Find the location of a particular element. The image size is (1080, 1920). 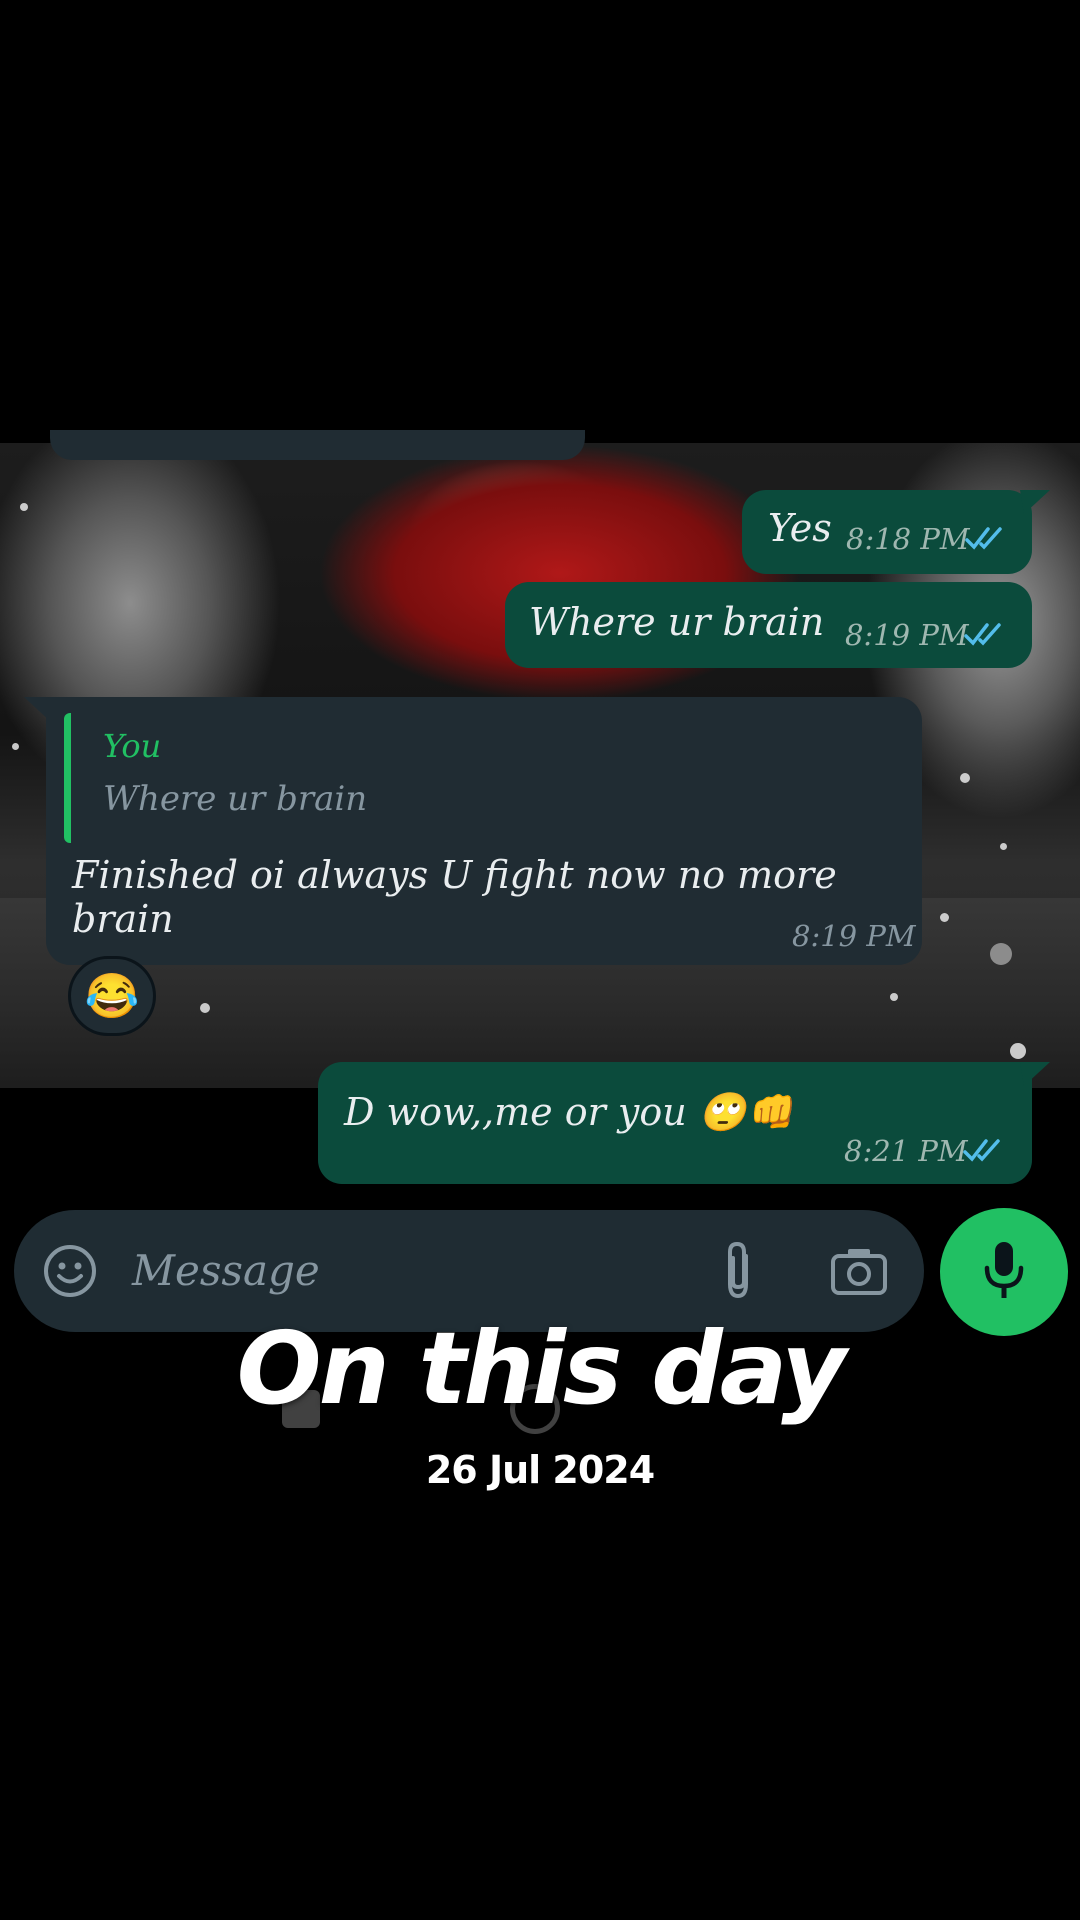

message-text: Yes is located at coordinates (800, 528).